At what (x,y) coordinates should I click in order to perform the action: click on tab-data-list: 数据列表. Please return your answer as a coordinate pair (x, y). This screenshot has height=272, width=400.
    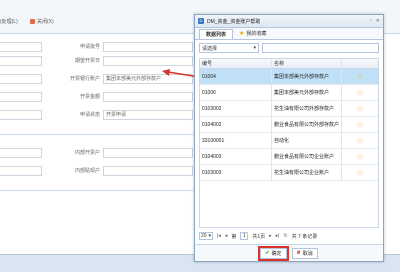
    Looking at the image, I should click on (216, 34).